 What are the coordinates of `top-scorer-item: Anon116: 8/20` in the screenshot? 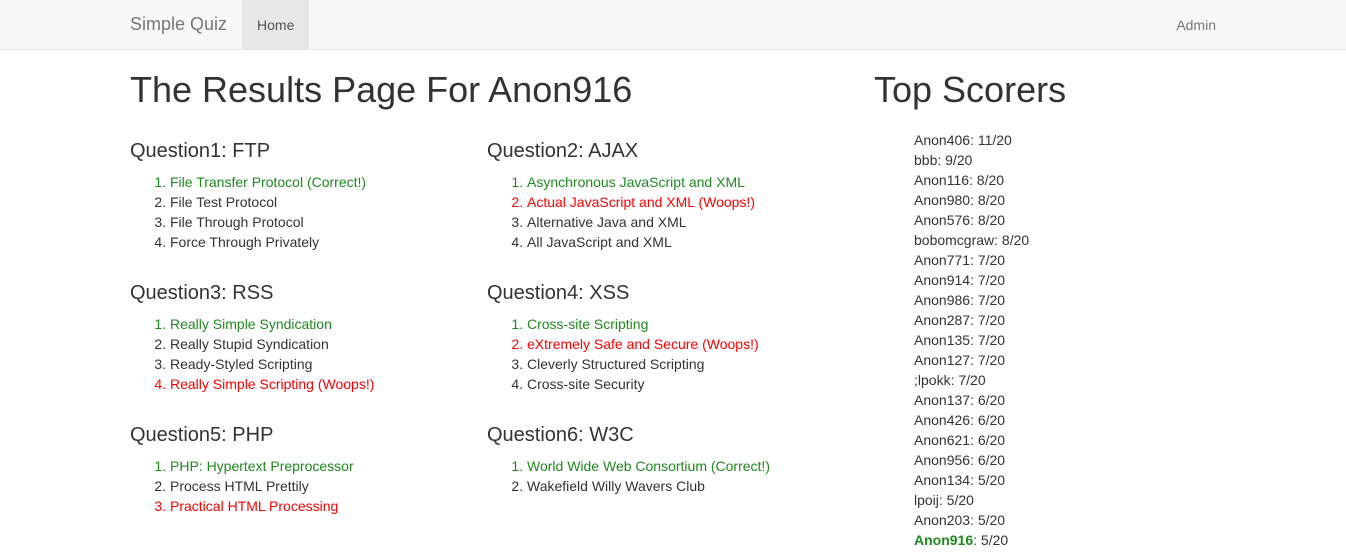 It's located at (1065, 180).